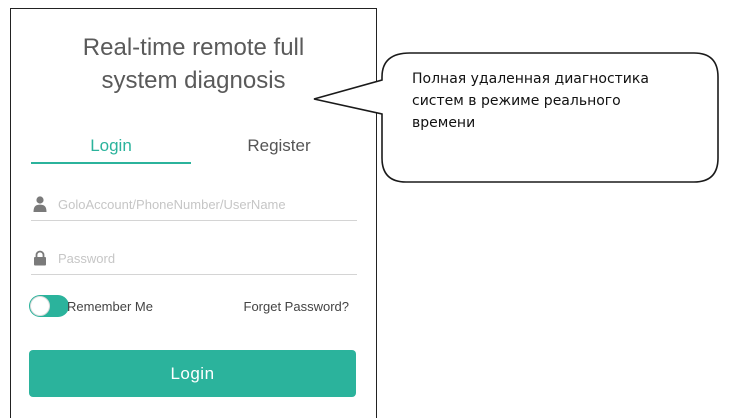 Image resolution: width=735 pixels, height=418 pixels. I want to click on callout-line-2: систем в режиме реального, so click(516, 101).